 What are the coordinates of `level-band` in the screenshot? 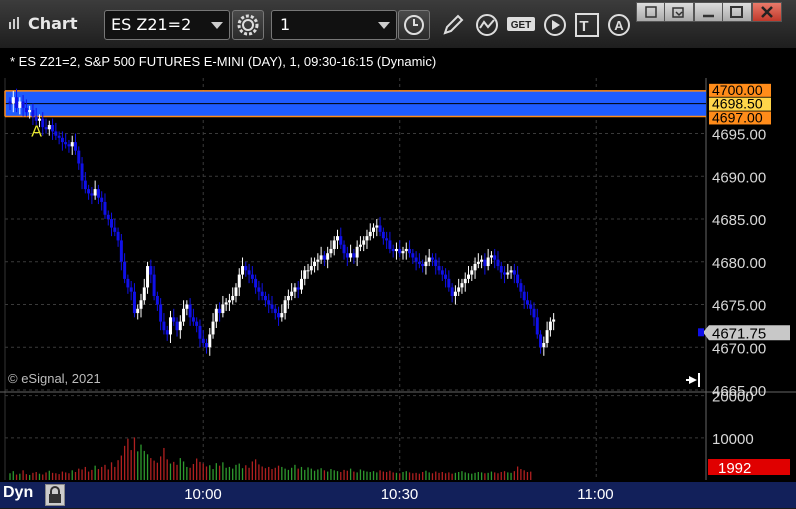 It's located at (355, 104).